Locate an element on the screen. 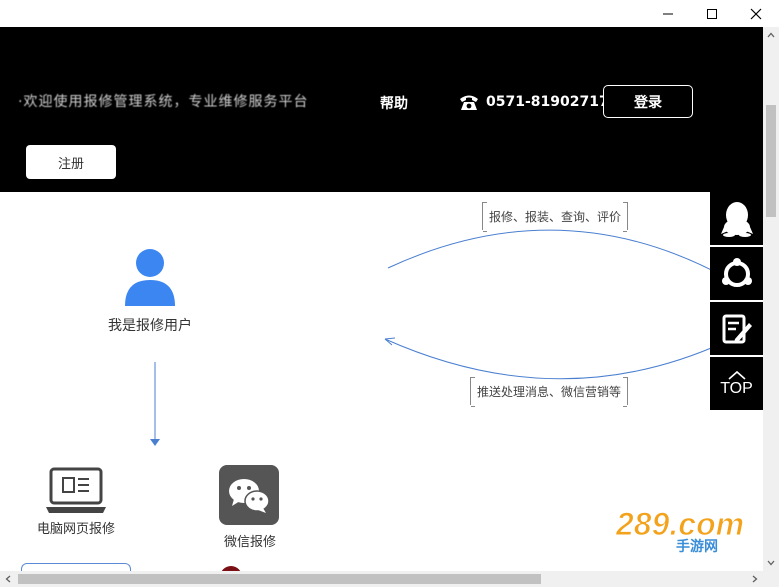 This screenshot has width=779, height=587. vertical-scroll-thumb is located at coordinates (771, 161).